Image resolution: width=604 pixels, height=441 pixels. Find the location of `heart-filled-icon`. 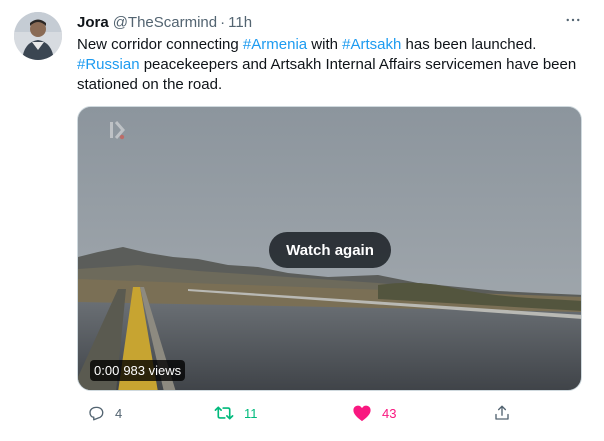

heart-filled-icon is located at coordinates (362, 413).